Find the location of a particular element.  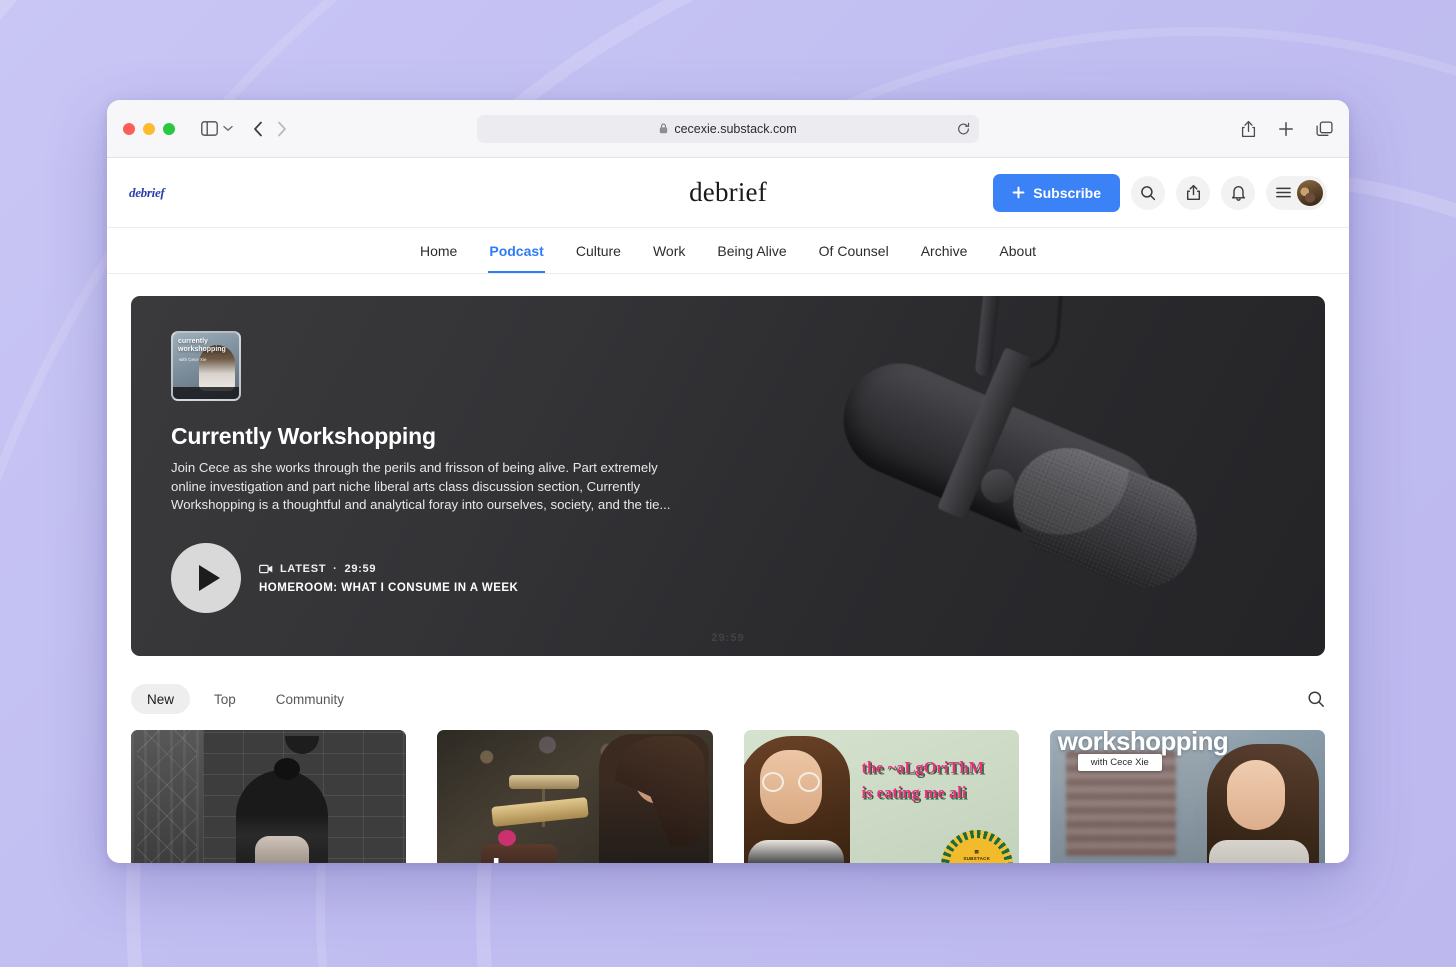

food-platter-upper is located at coordinates (543, 782).